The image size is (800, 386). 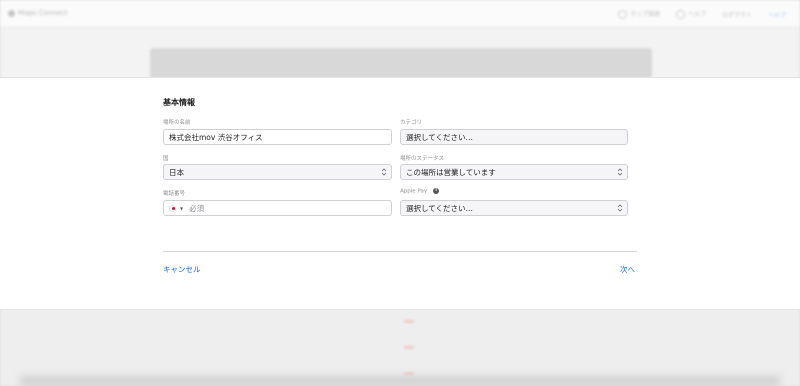 I want to click on apple-logo-icon, so click(x=11, y=13).